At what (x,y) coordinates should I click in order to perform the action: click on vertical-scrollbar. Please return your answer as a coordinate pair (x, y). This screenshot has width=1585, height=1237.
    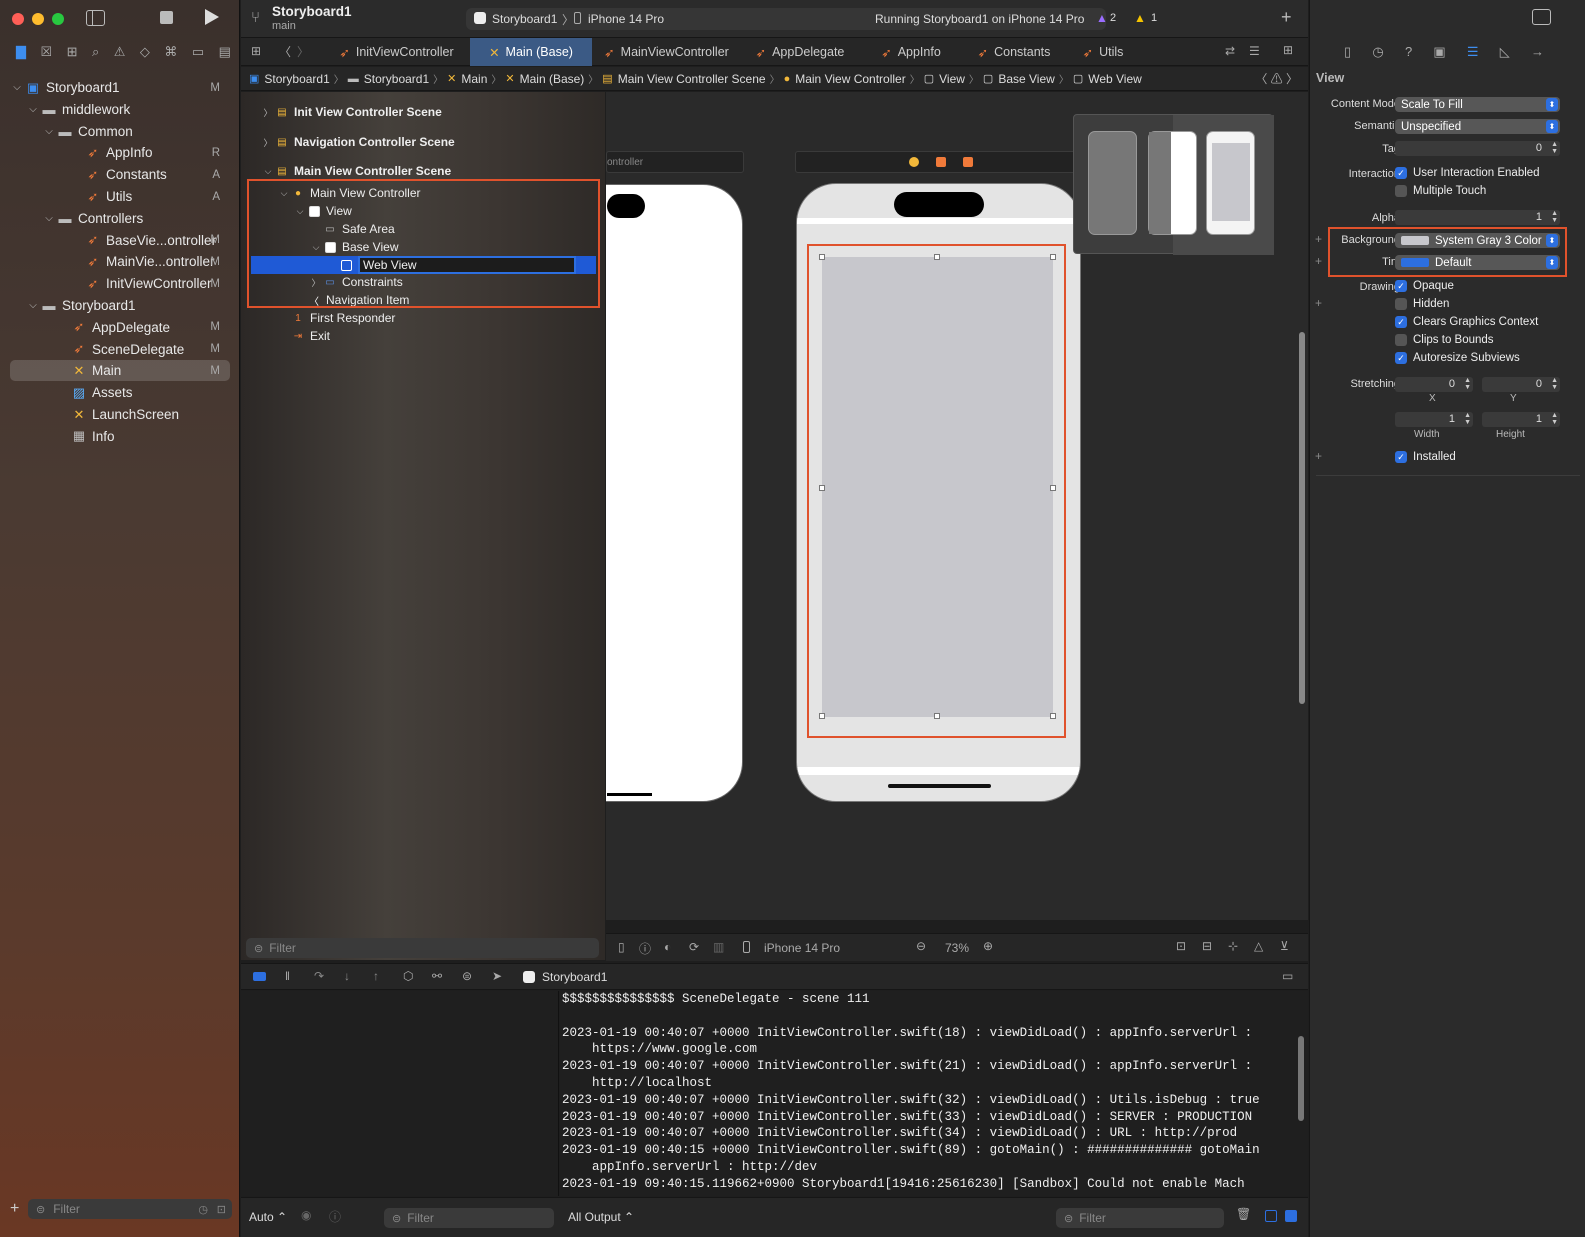
    Looking at the image, I should click on (1302, 518).